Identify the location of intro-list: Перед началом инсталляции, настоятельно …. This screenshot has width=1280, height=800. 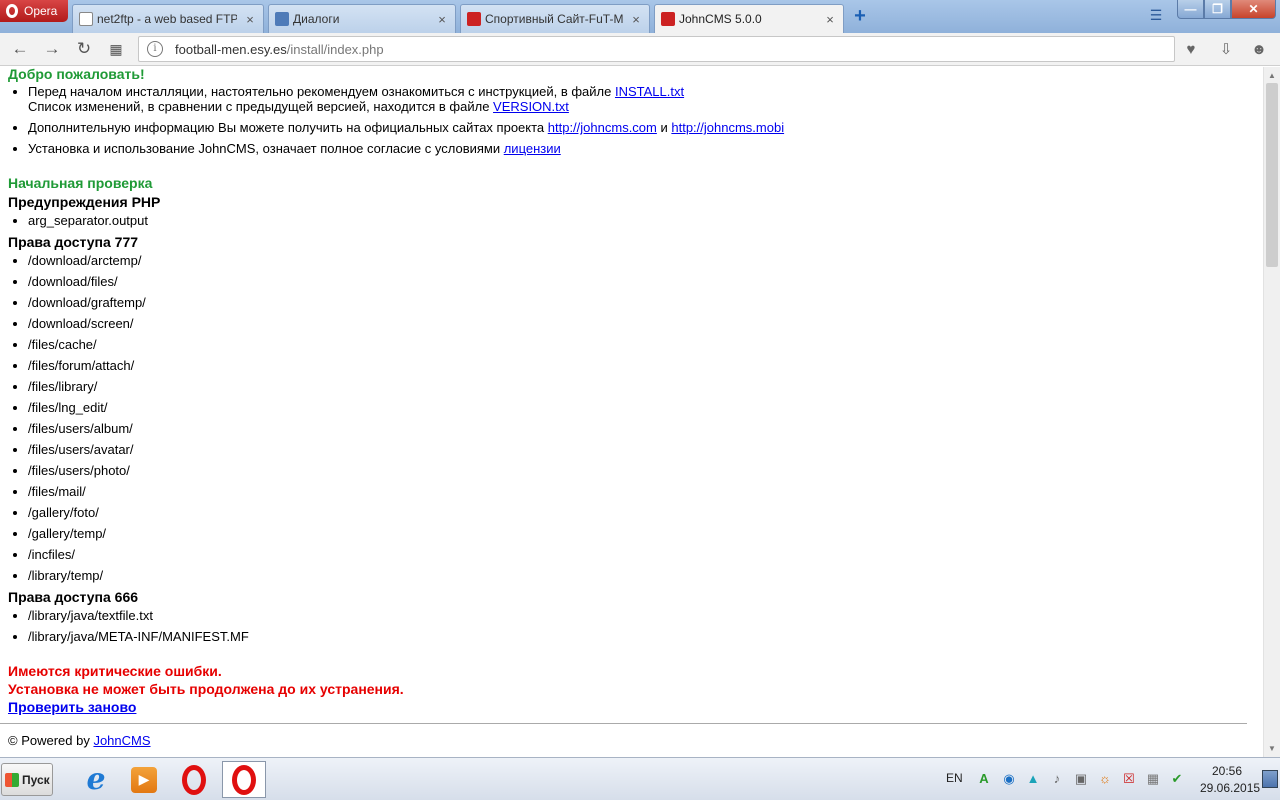
(396, 120).